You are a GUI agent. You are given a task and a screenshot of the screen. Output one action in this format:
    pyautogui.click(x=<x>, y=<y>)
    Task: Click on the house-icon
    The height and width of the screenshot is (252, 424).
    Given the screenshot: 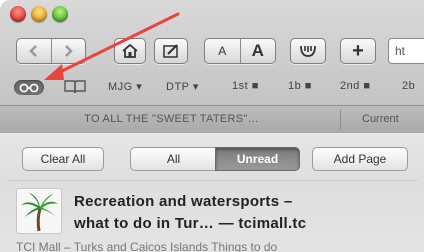 What is the action you would take?
    pyautogui.click(x=130, y=50)
    